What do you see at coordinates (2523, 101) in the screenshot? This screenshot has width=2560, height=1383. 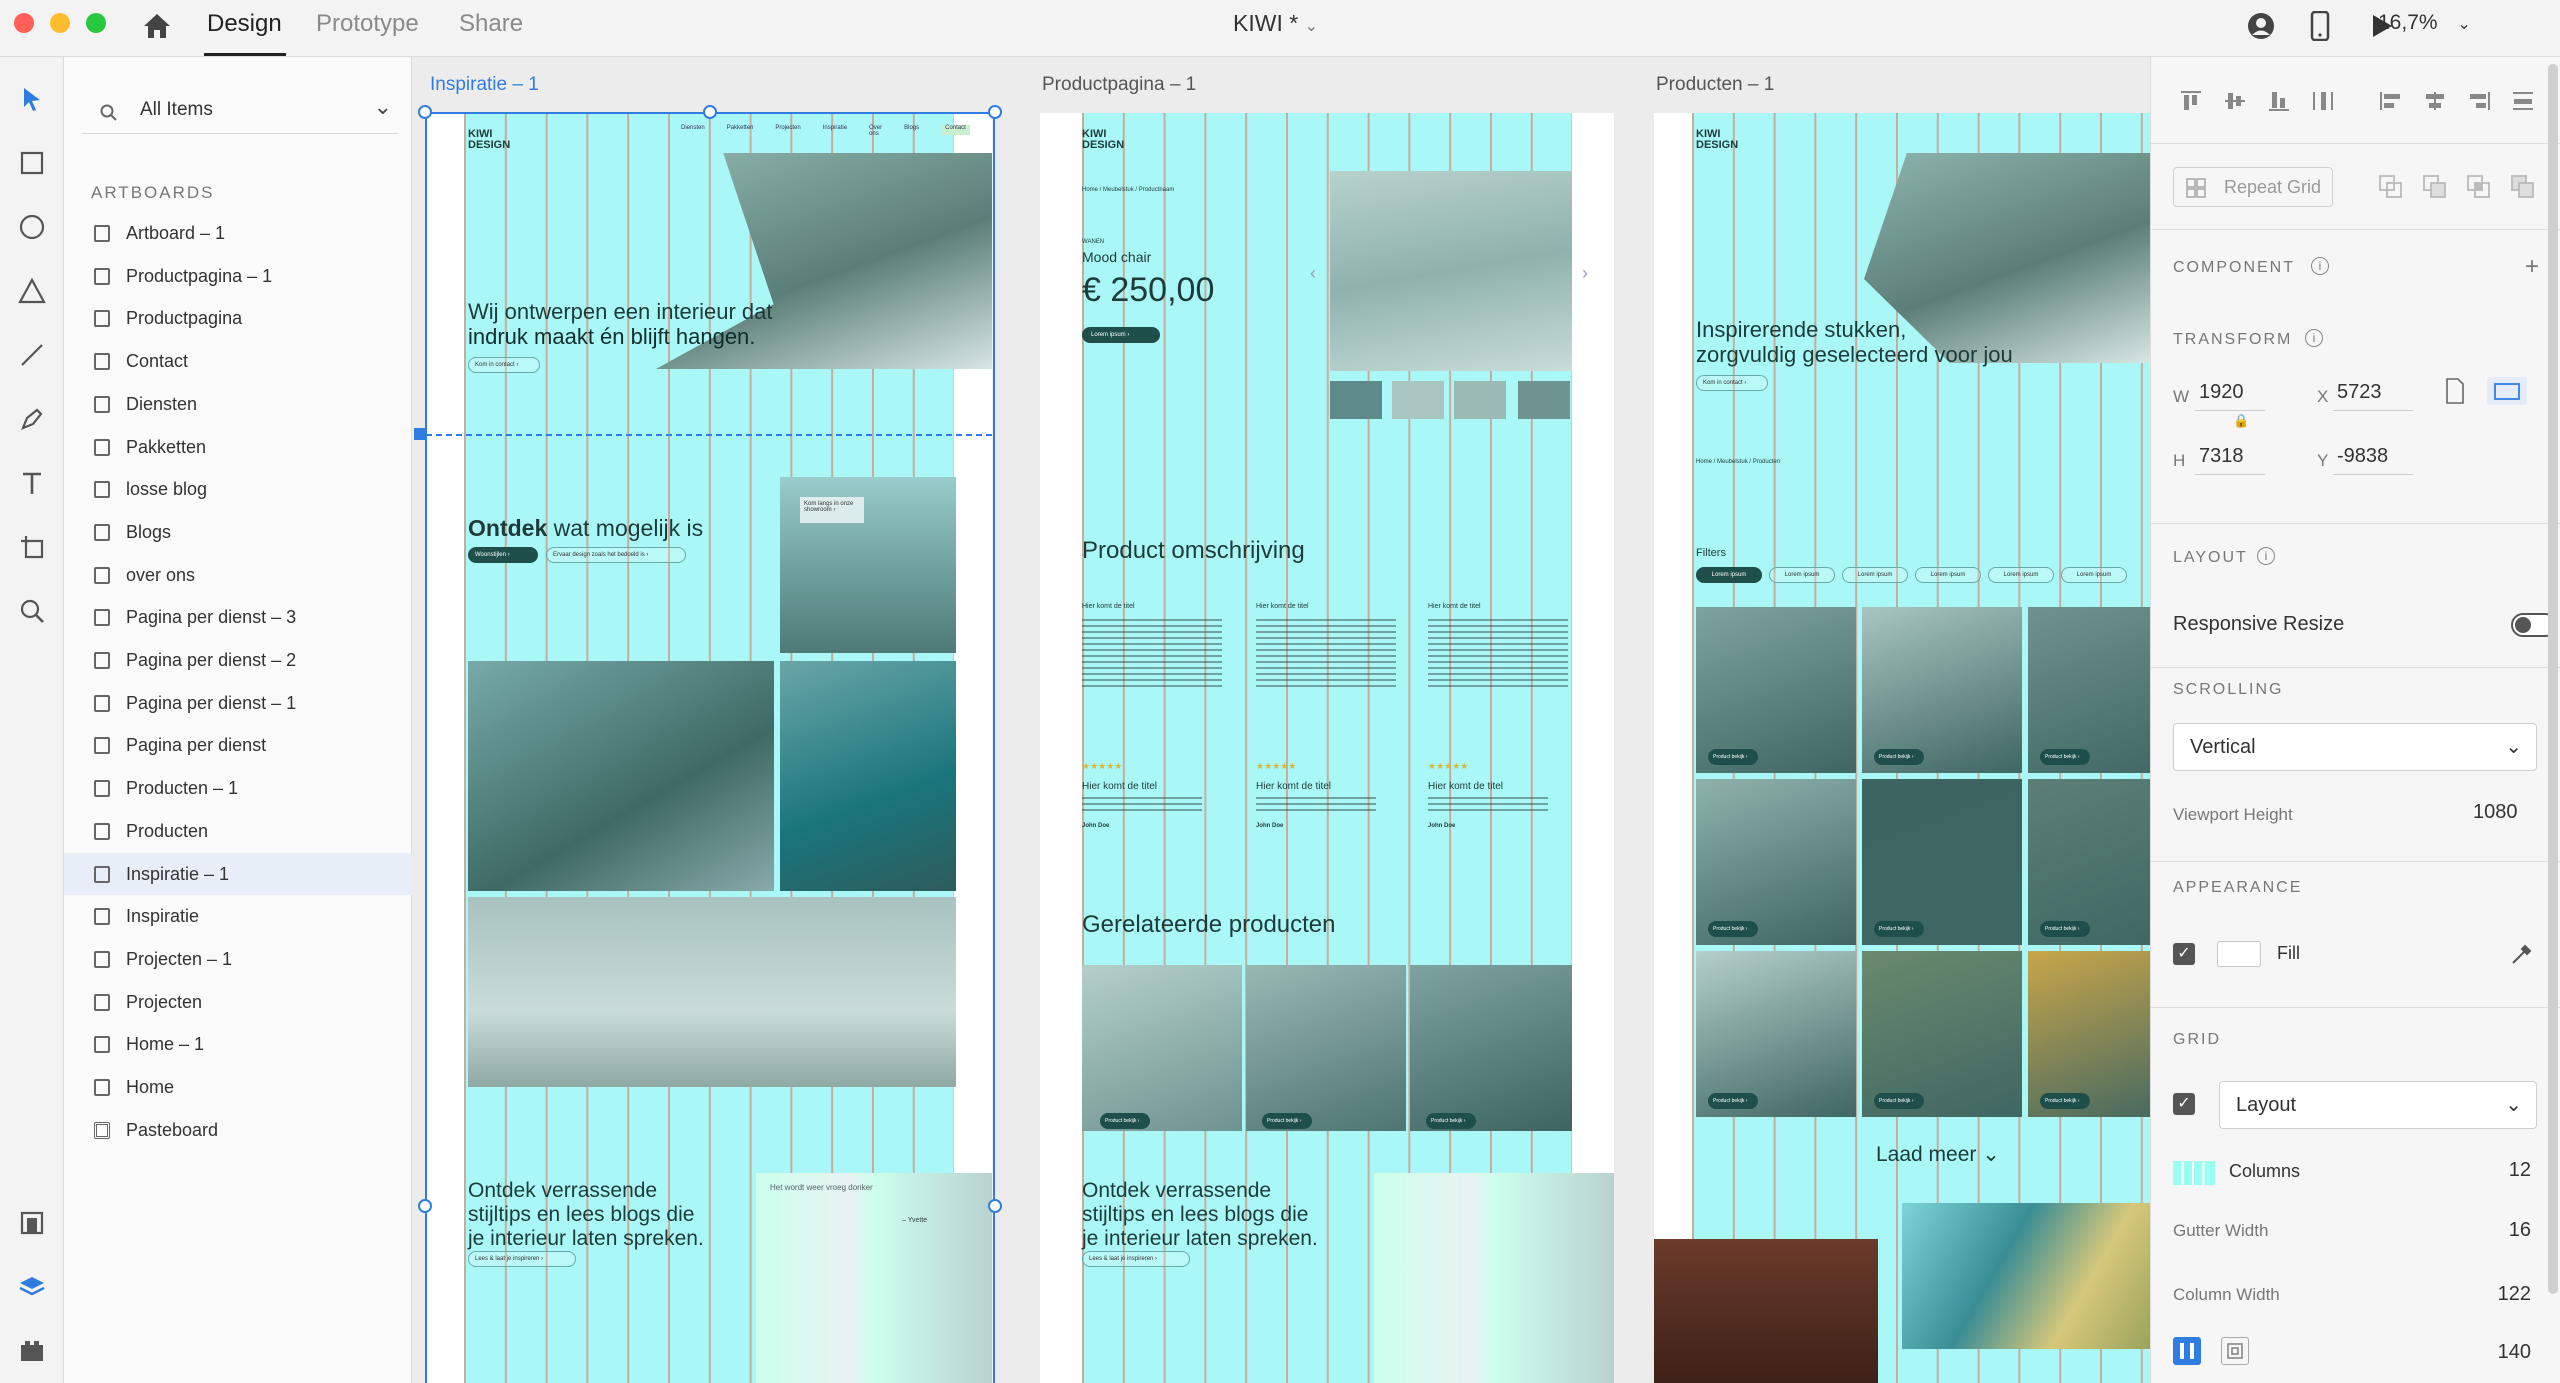 I see `distribute-horizontal-icon` at bounding box center [2523, 101].